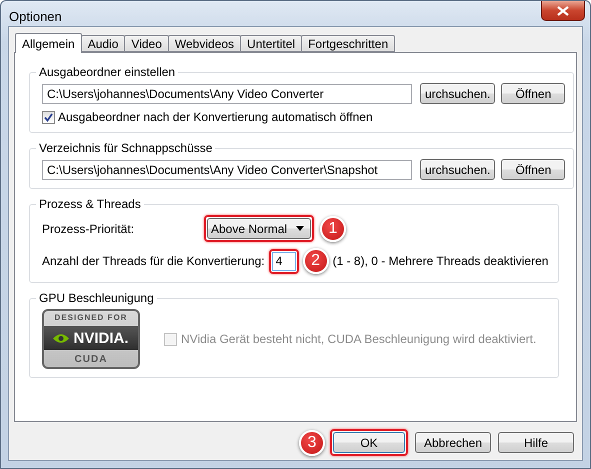  What do you see at coordinates (91, 317) in the screenshot?
I see `logo-text: DESIGNED FOR` at bounding box center [91, 317].